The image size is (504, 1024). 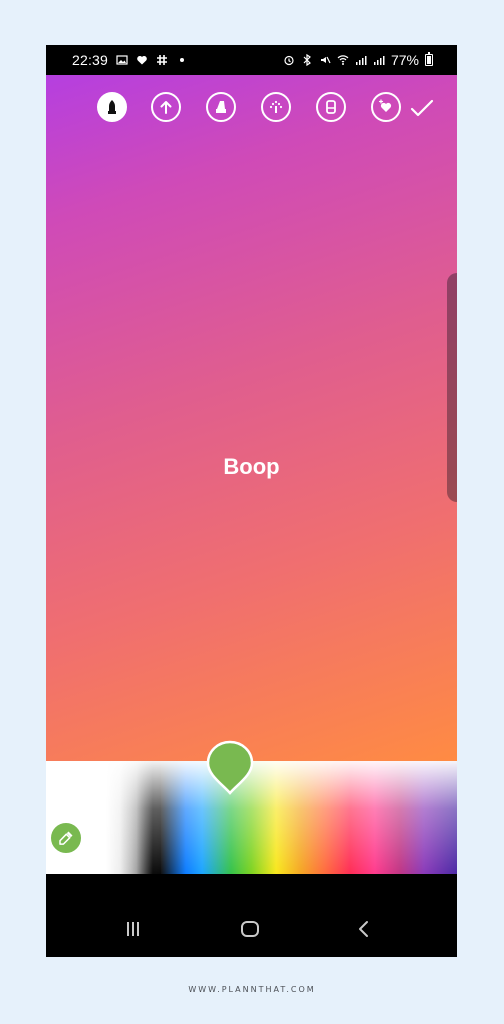 I want to click on navigation-bar, so click(x=251, y=915).